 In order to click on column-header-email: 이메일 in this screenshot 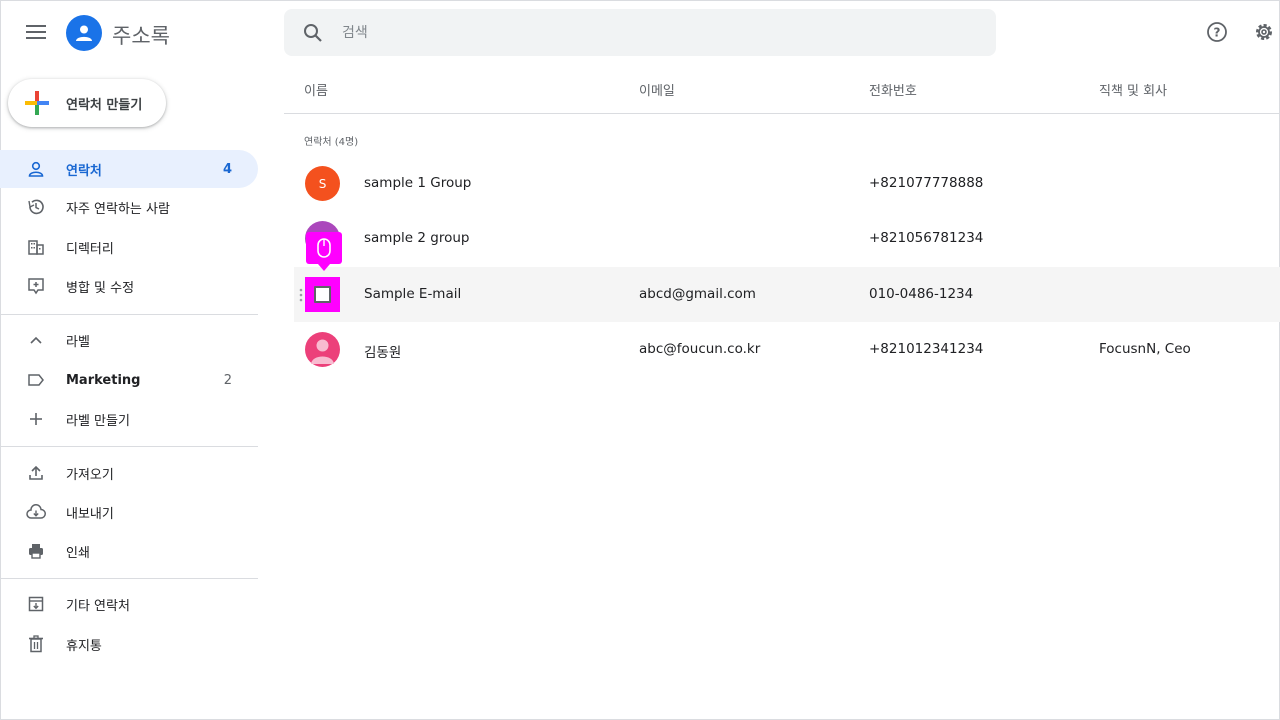, I will do `click(657, 89)`.